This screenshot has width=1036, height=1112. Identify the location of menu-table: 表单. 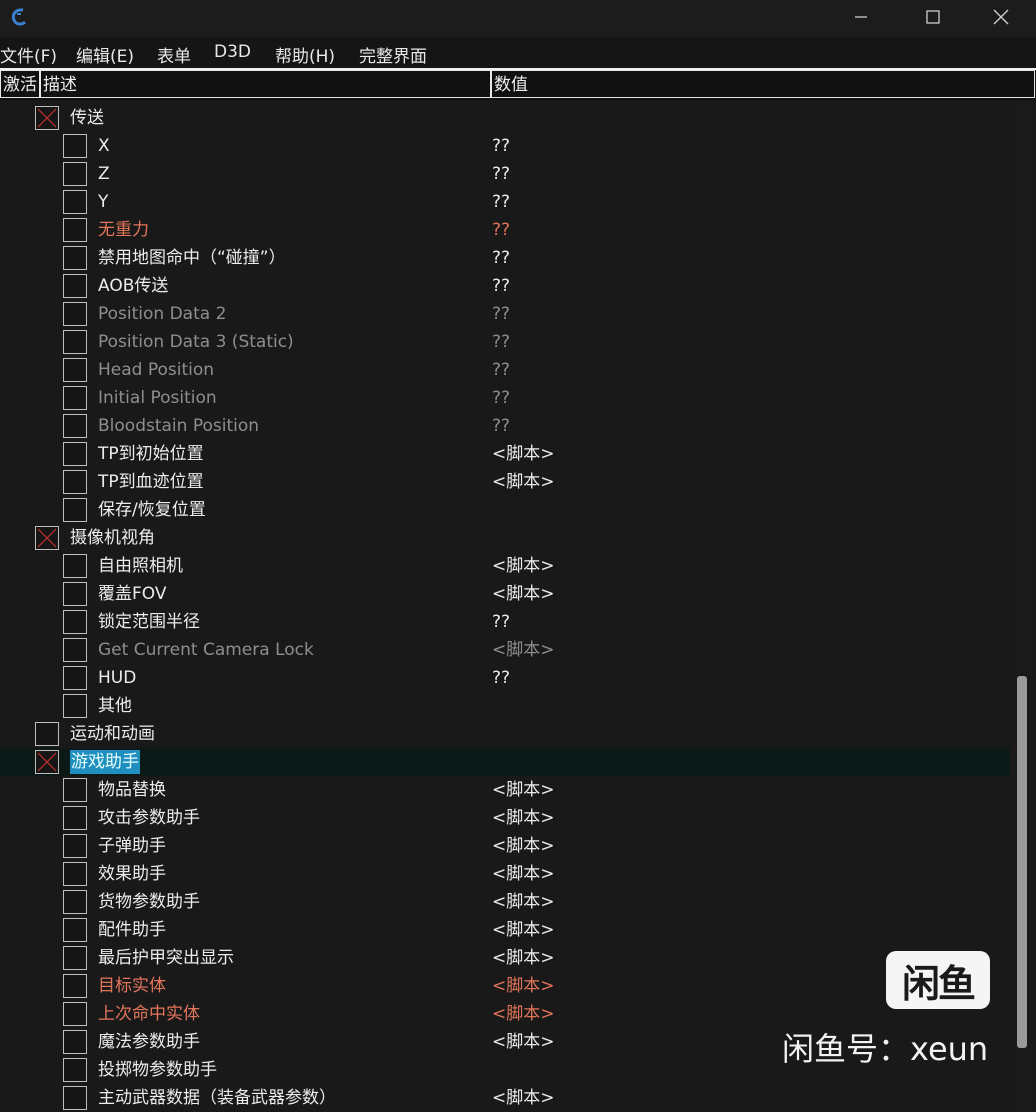
(174, 54).